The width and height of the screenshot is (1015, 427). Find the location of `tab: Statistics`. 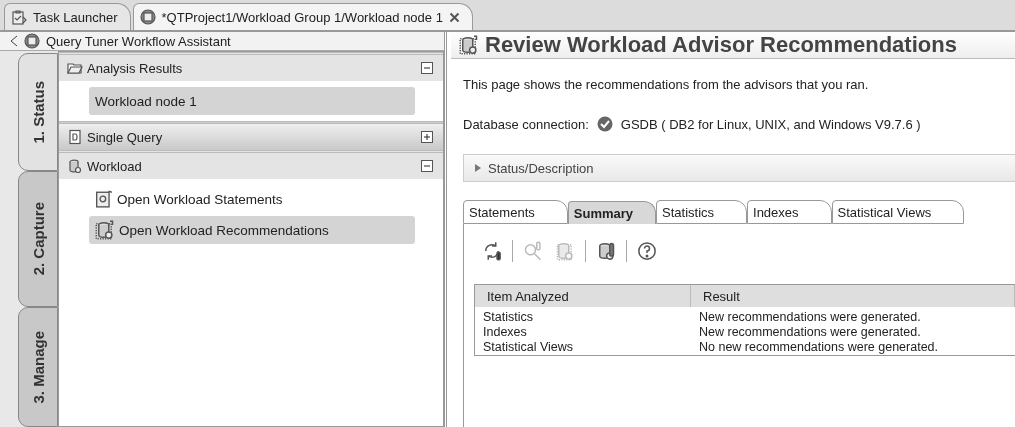

tab: Statistics is located at coordinates (702, 212).